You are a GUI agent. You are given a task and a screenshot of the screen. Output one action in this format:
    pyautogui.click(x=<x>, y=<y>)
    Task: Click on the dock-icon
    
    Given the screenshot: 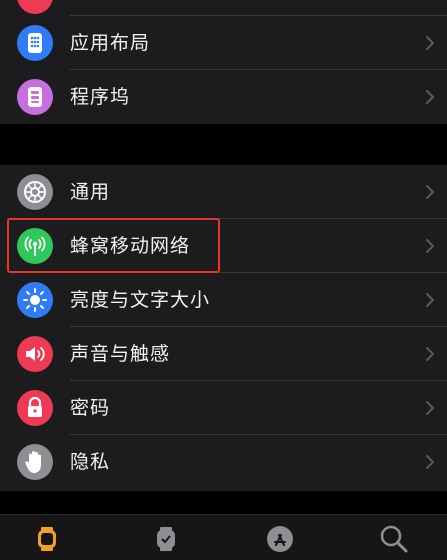 What is the action you would take?
    pyautogui.click(x=35, y=97)
    